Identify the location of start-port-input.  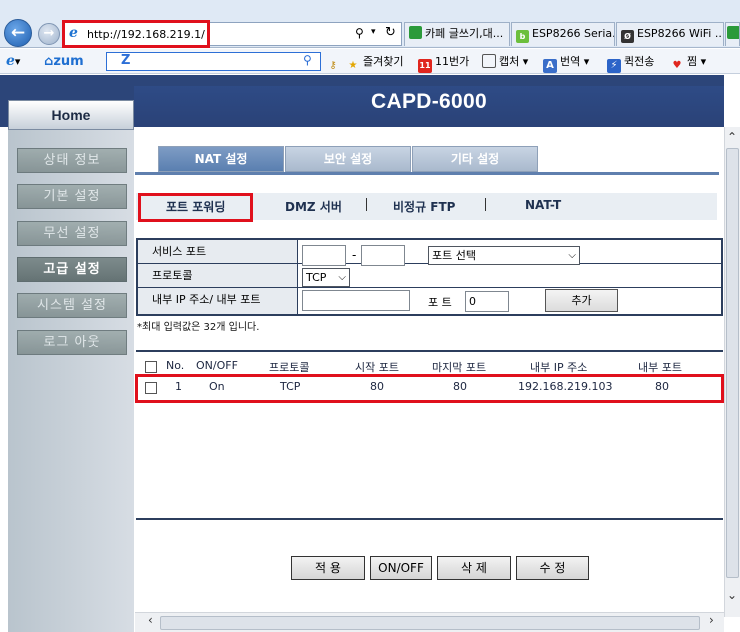
(324, 255).